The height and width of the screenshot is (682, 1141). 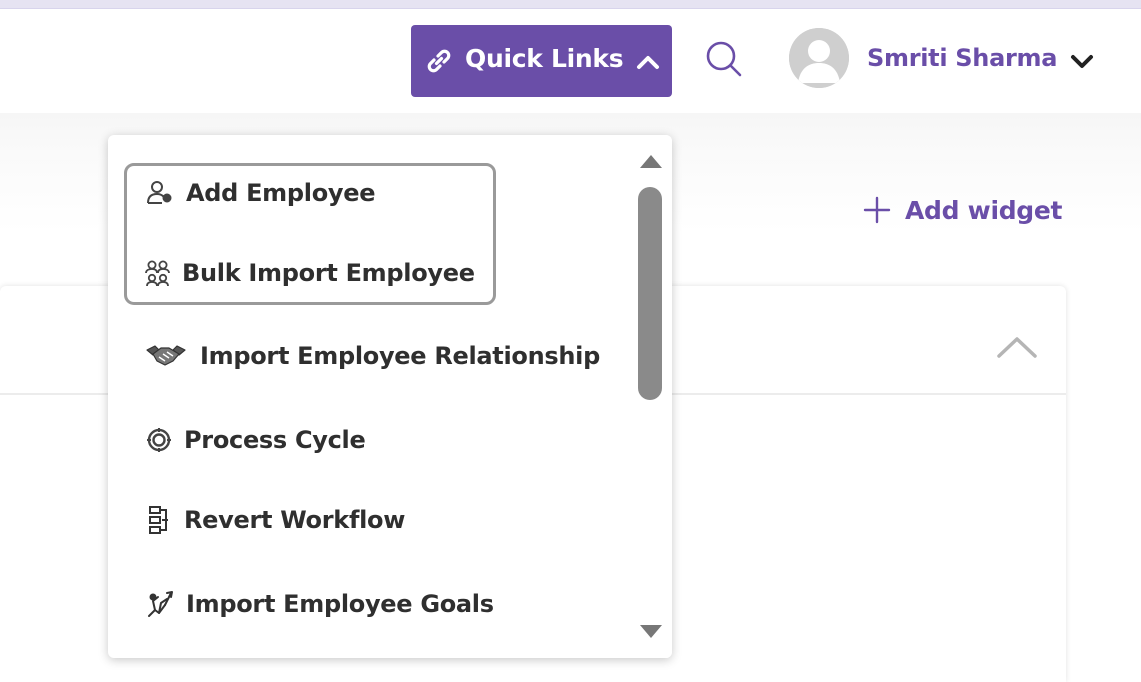 What do you see at coordinates (159, 520) in the screenshot?
I see `workflow-icon` at bounding box center [159, 520].